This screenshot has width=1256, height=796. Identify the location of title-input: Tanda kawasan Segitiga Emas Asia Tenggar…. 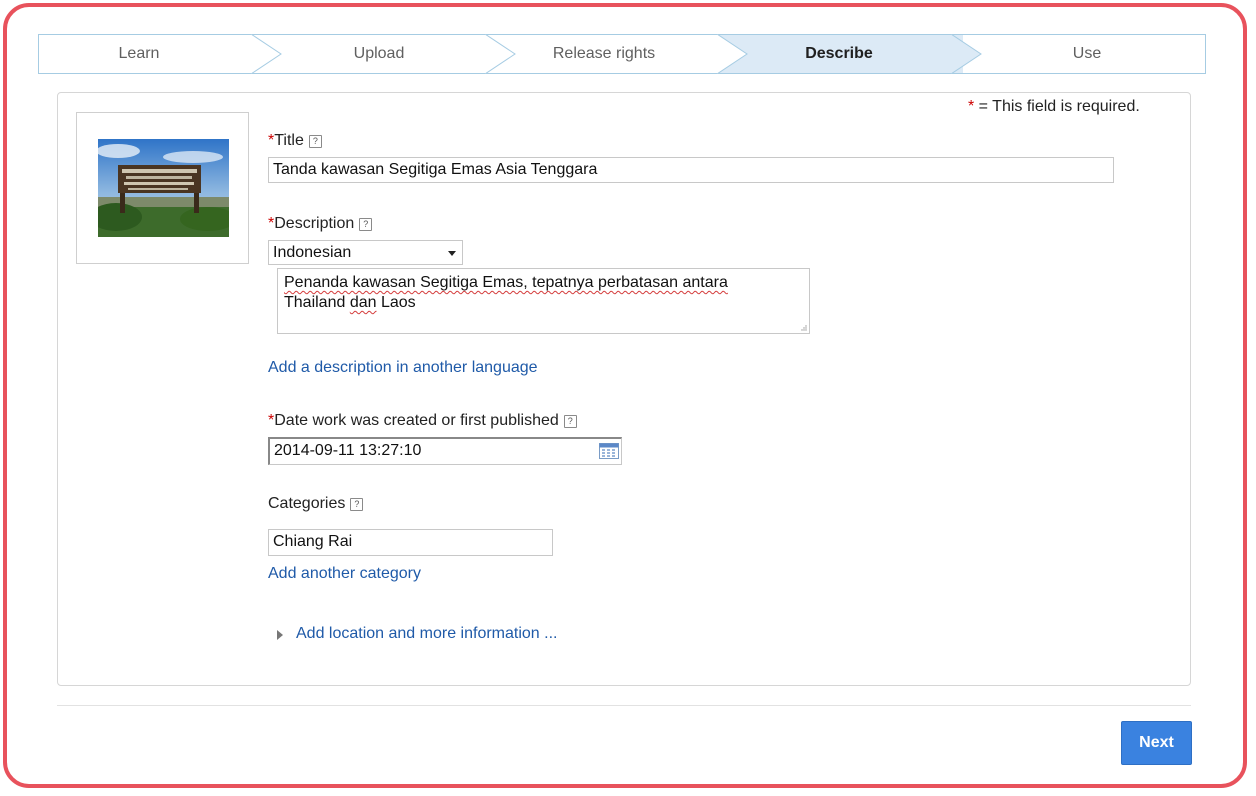
(691, 170).